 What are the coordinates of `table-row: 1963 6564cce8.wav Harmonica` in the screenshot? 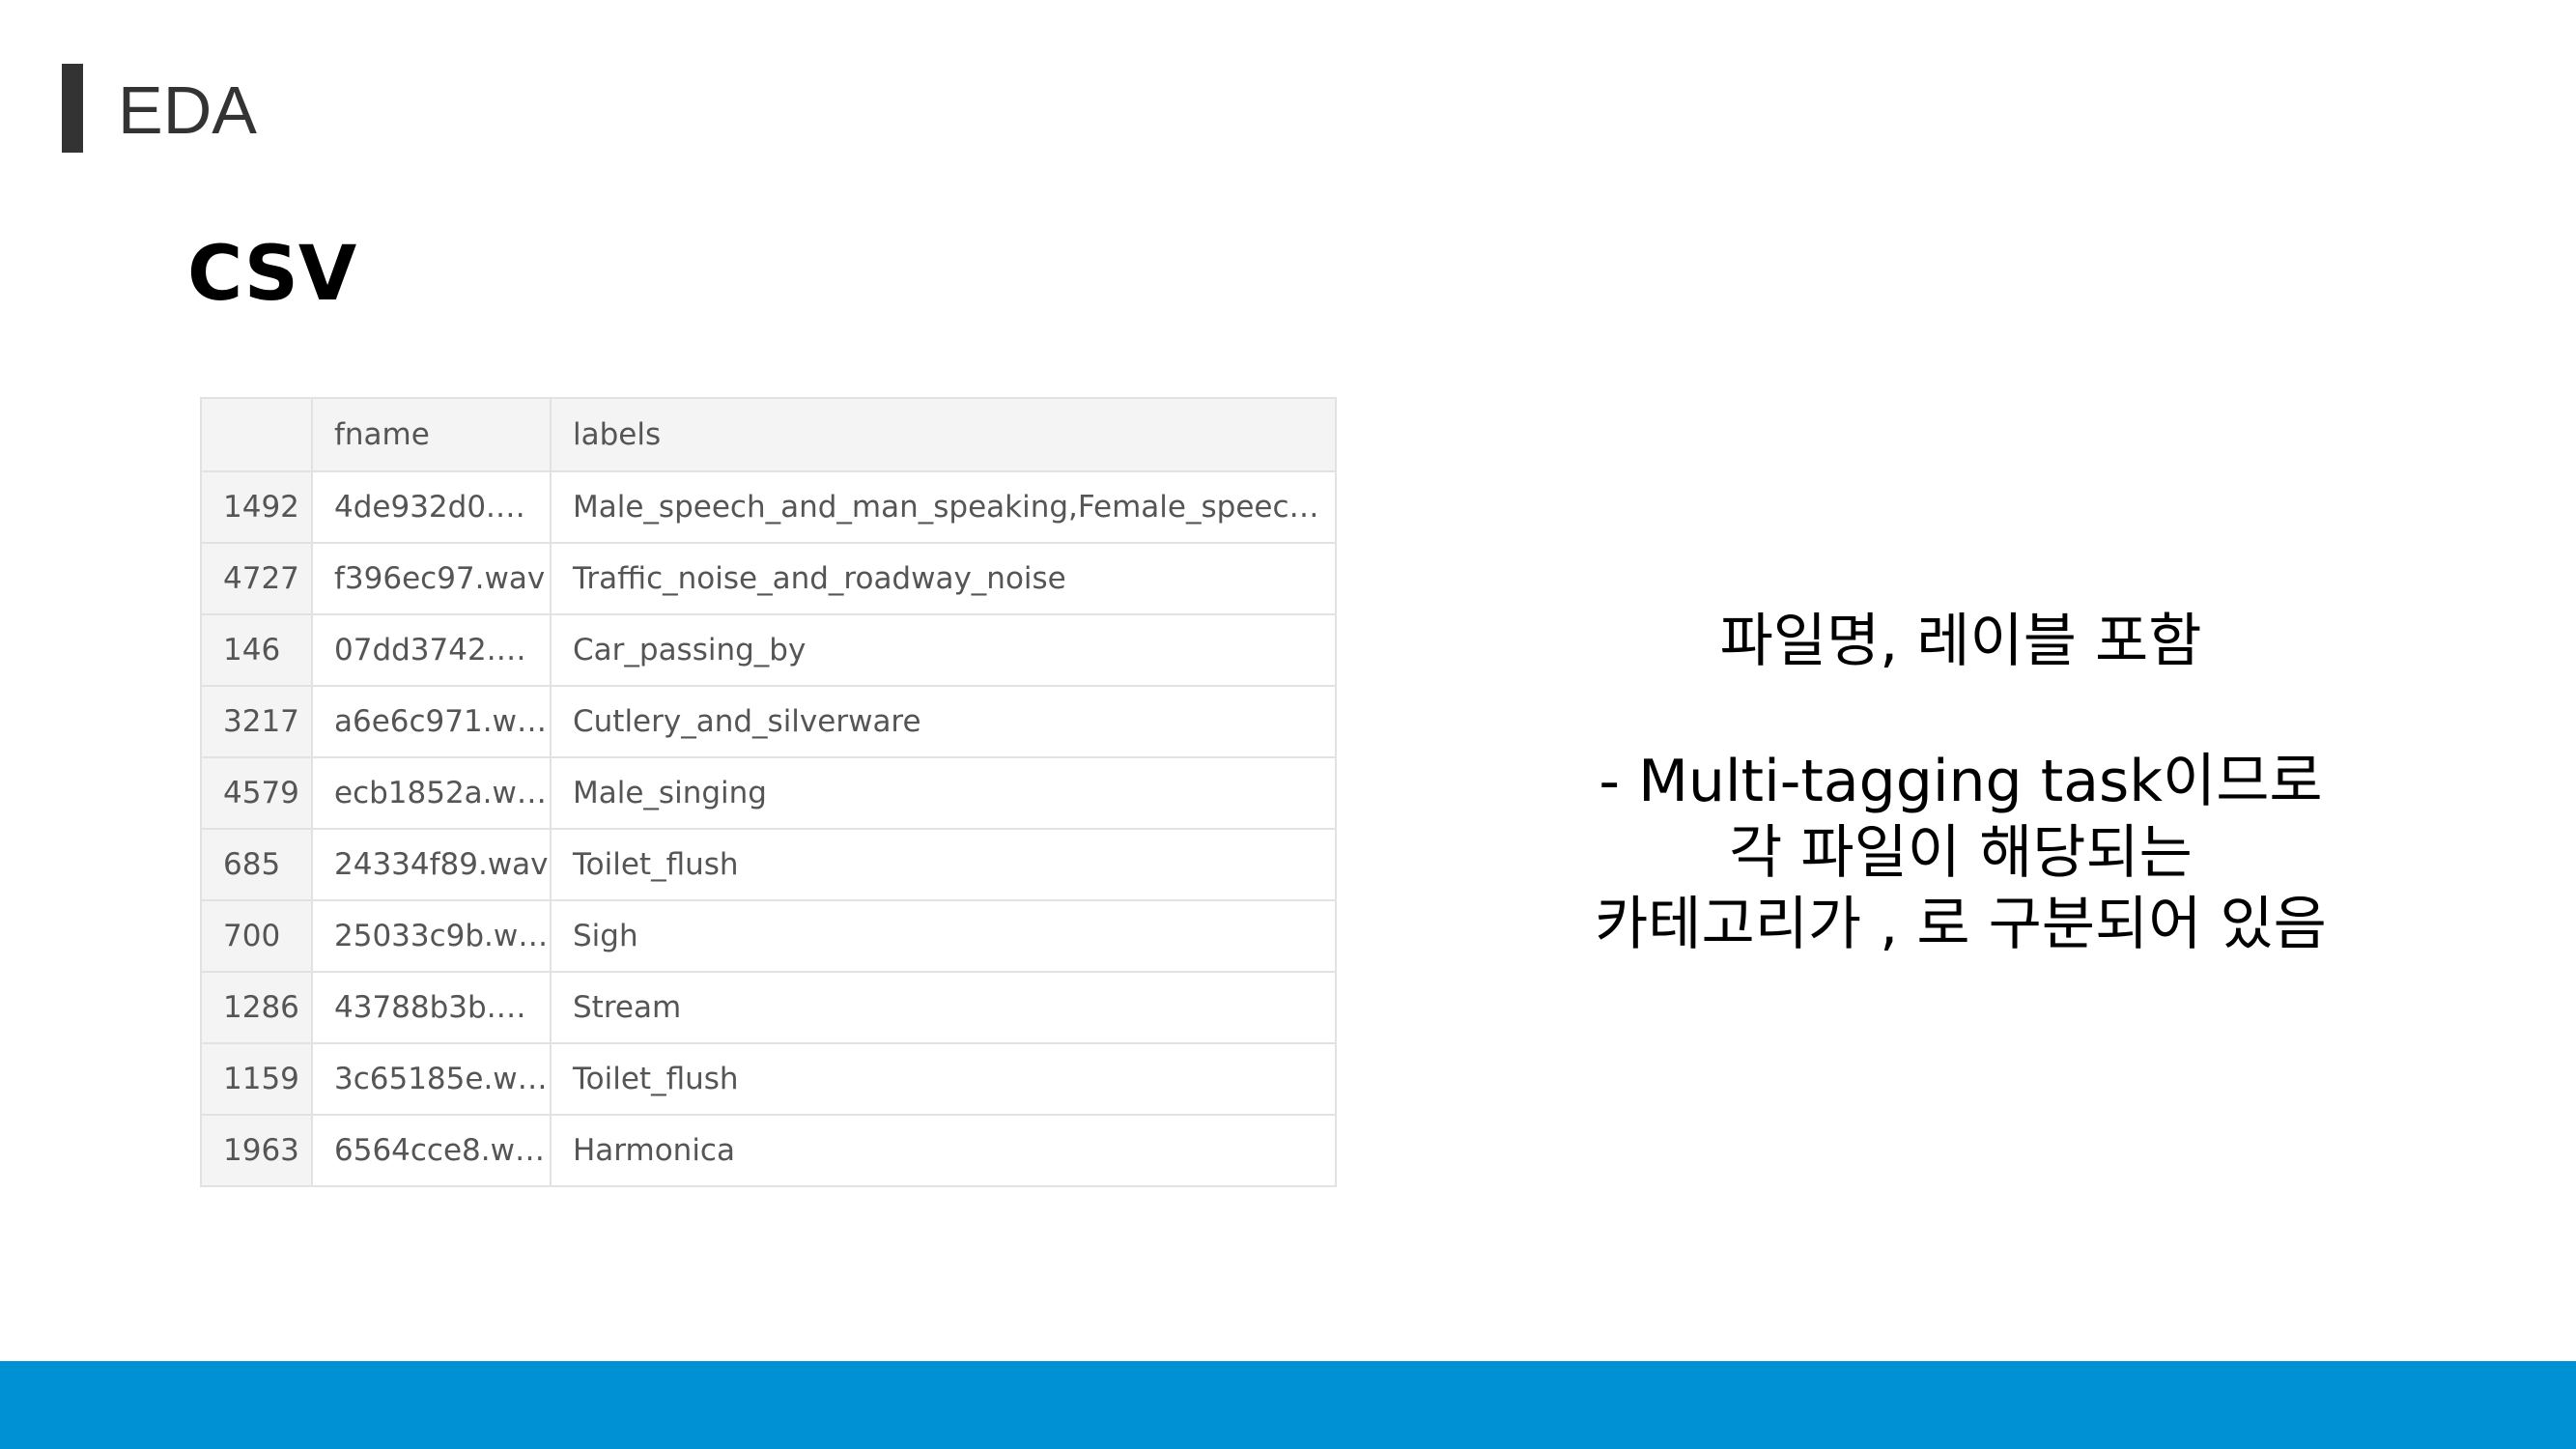 It's located at (768, 1150).